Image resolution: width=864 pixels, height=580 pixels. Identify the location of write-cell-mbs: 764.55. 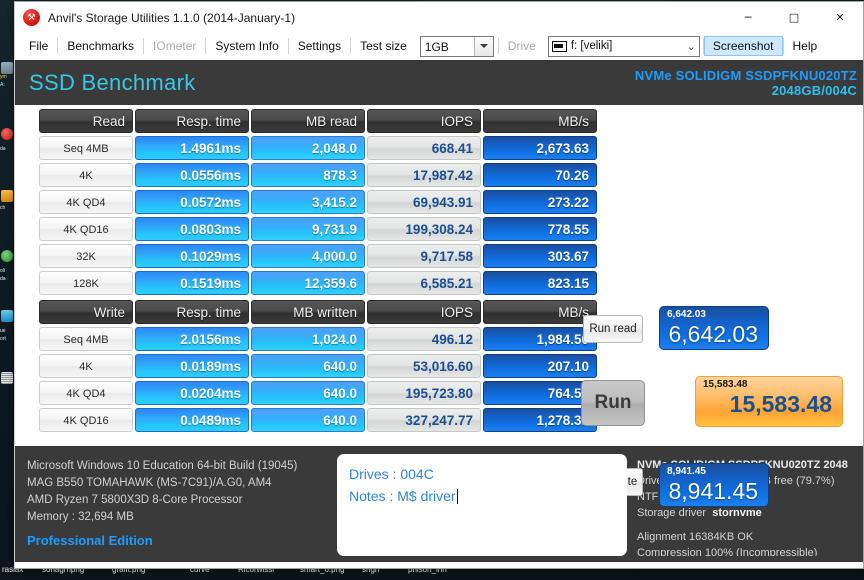
(540, 393).